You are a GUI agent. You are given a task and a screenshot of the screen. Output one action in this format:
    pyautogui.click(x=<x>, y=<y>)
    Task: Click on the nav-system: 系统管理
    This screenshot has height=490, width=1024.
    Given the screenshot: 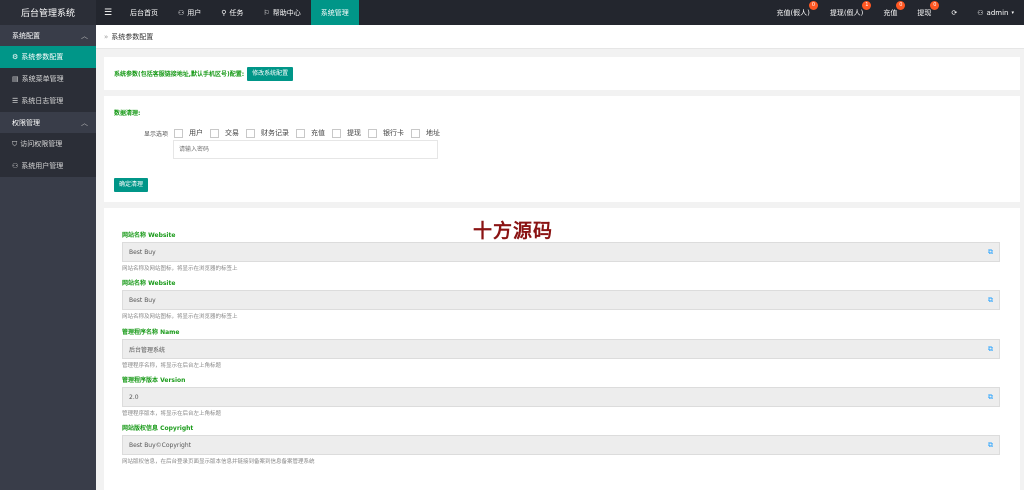 What is the action you would take?
    pyautogui.click(x=334, y=12)
    